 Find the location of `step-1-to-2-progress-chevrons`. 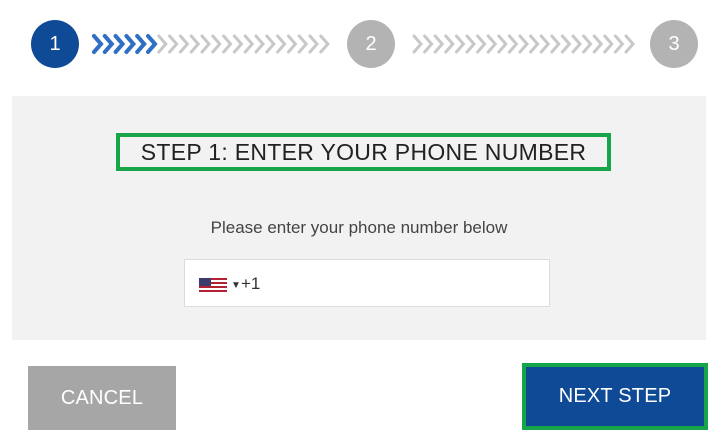

step-1-to-2-progress-chevrons is located at coordinates (210, 44).